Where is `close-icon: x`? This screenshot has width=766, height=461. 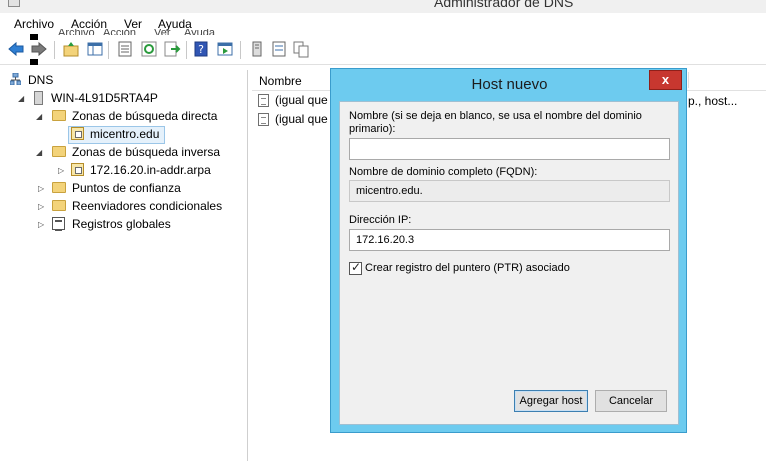 close-icon: x is located at coordinates (665, 79).